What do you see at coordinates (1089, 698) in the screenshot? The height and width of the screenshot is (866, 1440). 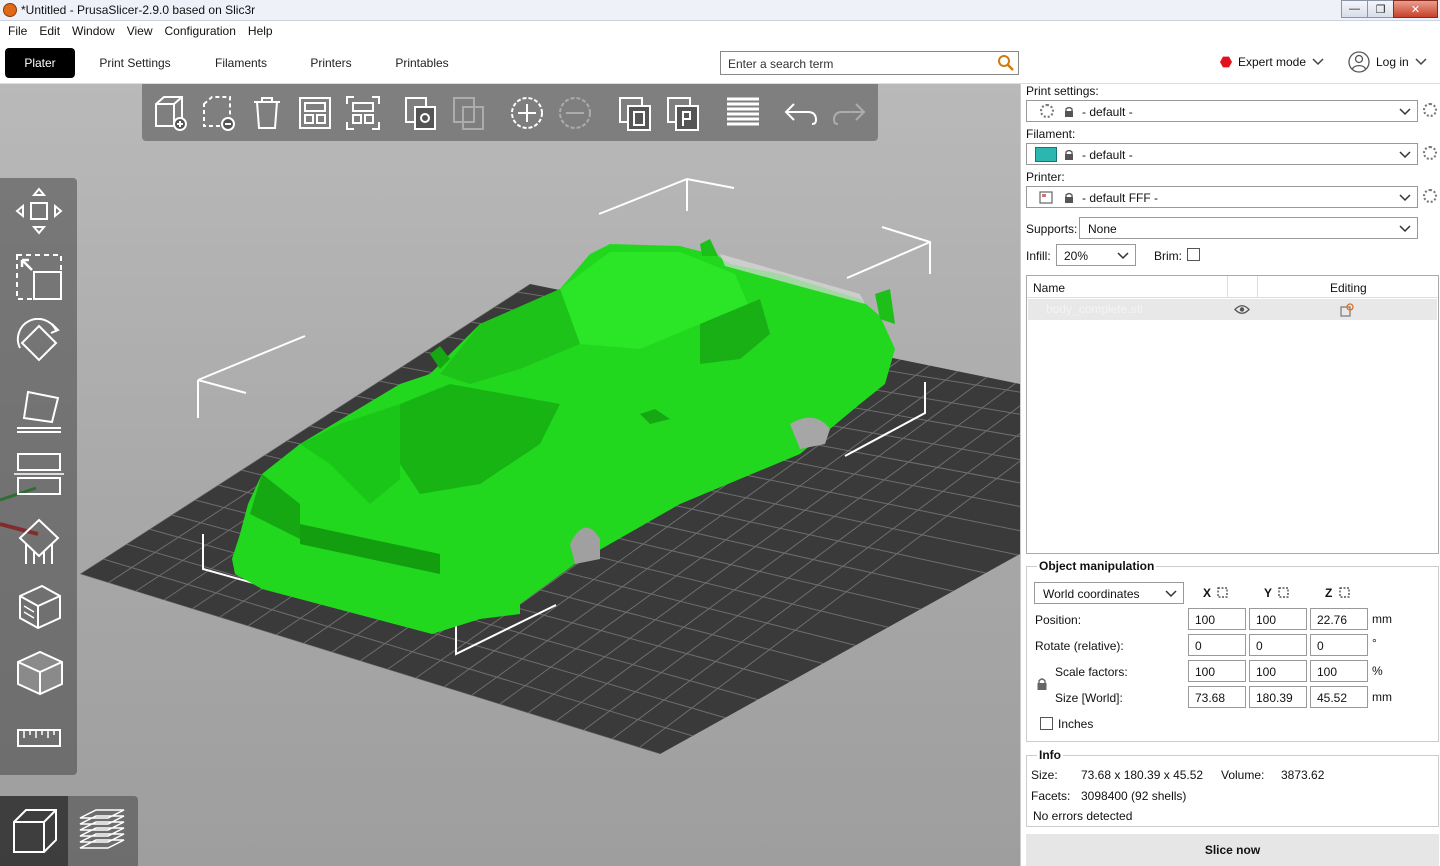 I see `size-label: Size [World]:` at bounding box center [1089, 698].